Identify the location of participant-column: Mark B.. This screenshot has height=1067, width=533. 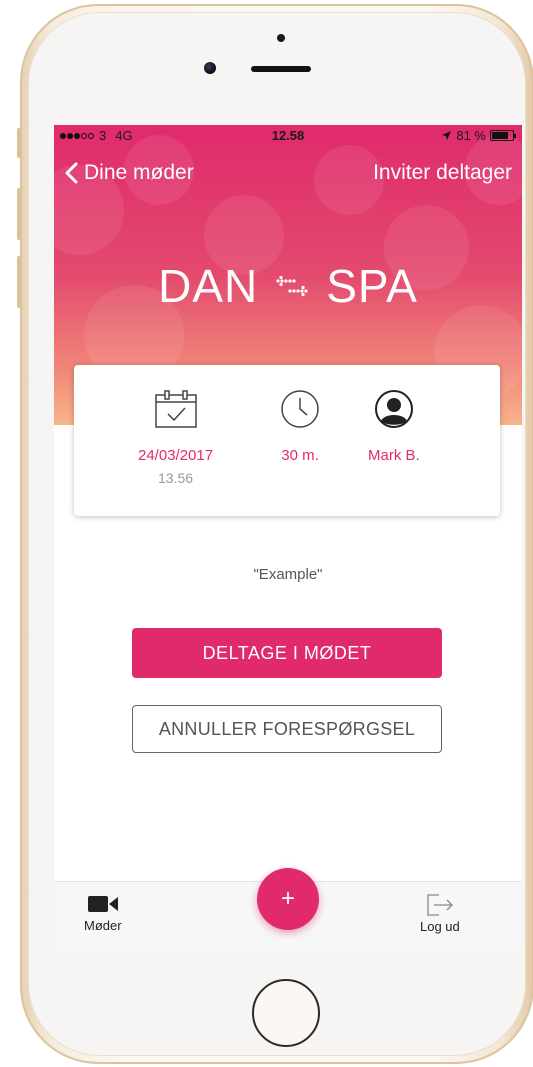
(394, 426).